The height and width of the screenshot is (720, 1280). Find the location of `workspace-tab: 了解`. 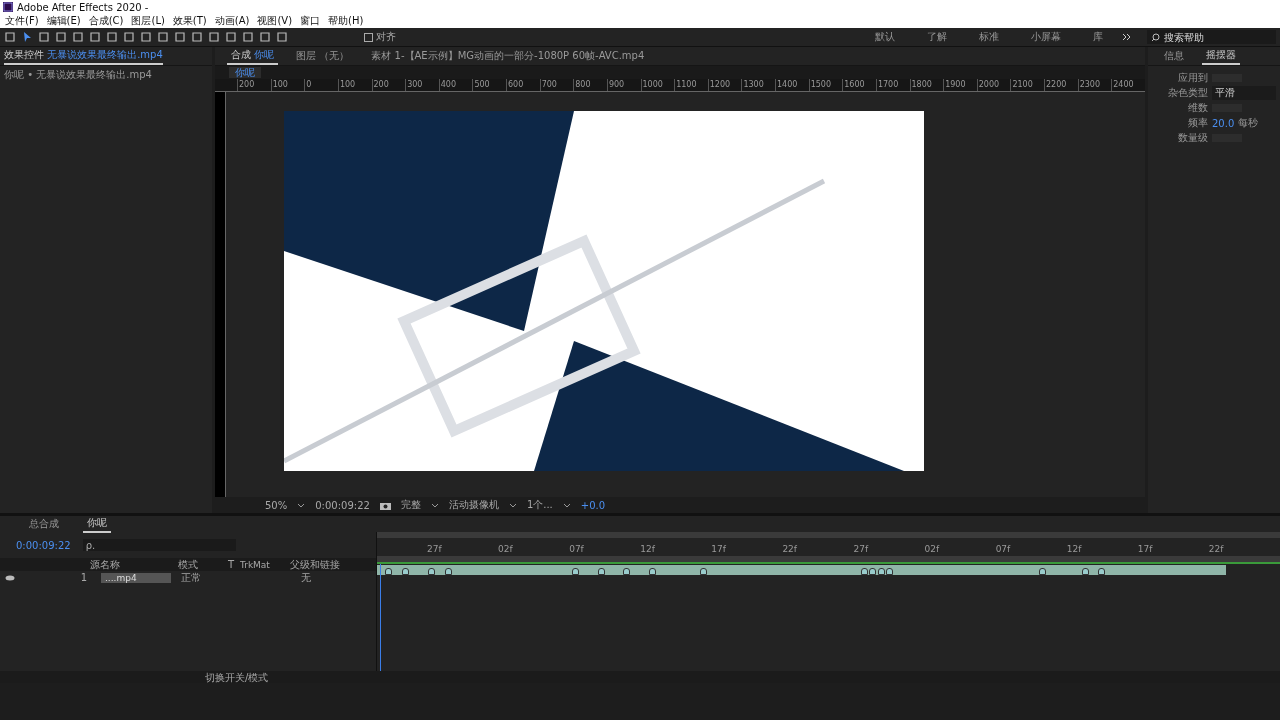

workspace-tab: 了解 is located at coordinates (937, 37).